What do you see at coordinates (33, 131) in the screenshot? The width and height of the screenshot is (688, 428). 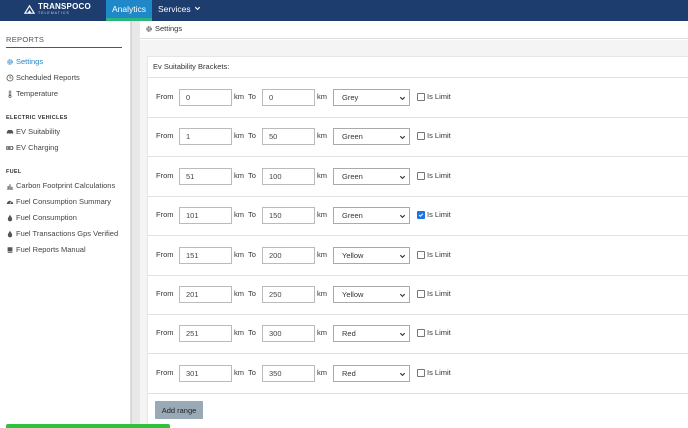 I see `sidebar-item-ev-suitability: EV Suitability` at bounding box center [33, 131].